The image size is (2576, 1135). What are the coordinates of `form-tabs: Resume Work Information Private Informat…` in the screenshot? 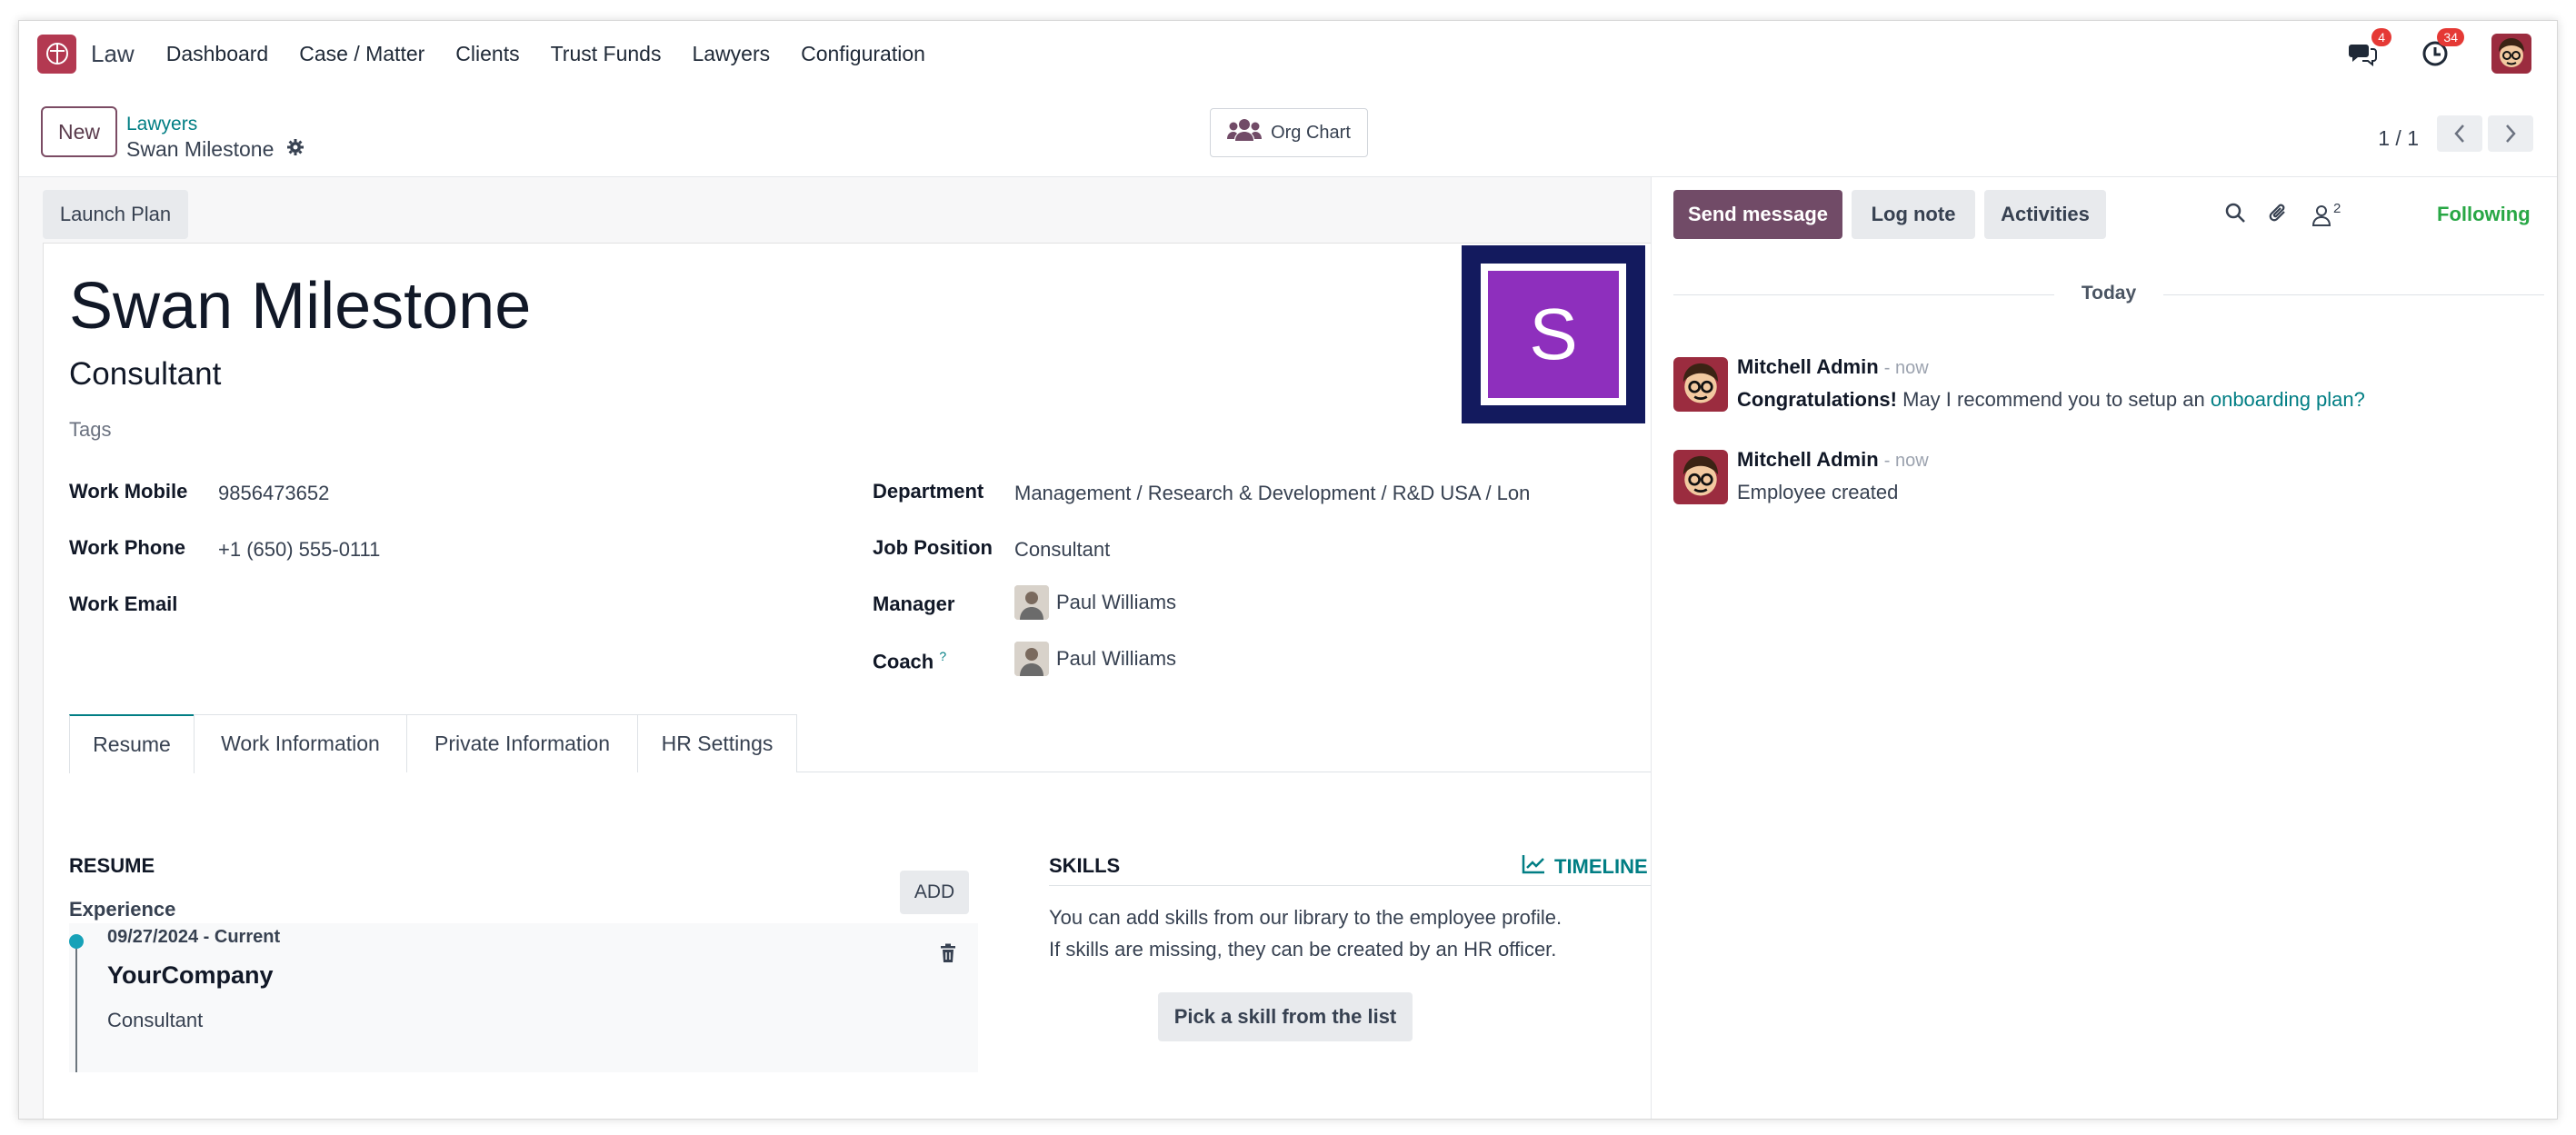 It's located at (860, 744).